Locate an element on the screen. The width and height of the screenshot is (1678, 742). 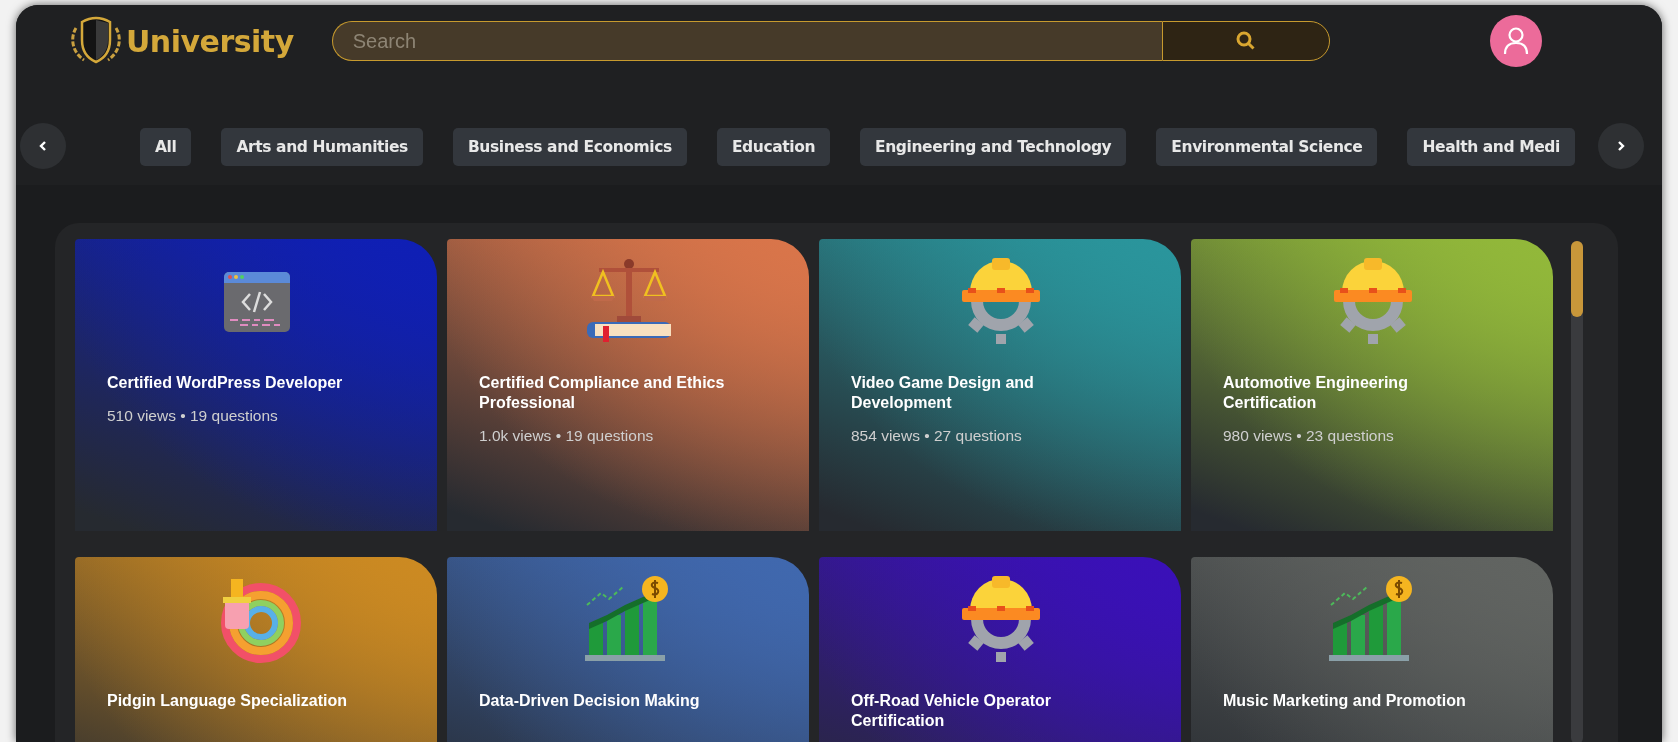
category-chip: Engineering and Technology is located at coordinates (993, 147).